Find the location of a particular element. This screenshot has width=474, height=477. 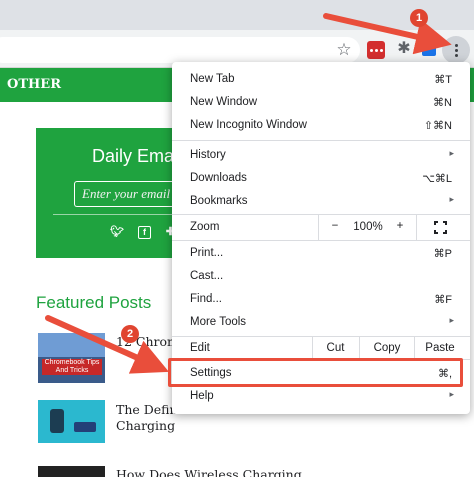

menu-item-more-tools: More Tools ▸ is located at coordinates (321, 323).